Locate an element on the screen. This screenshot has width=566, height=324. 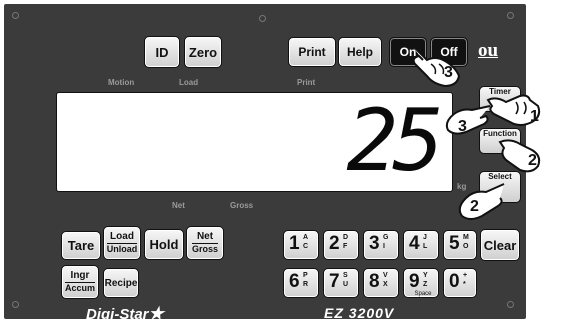
net-indicator-label: Net is located at coordinates (178, 205).